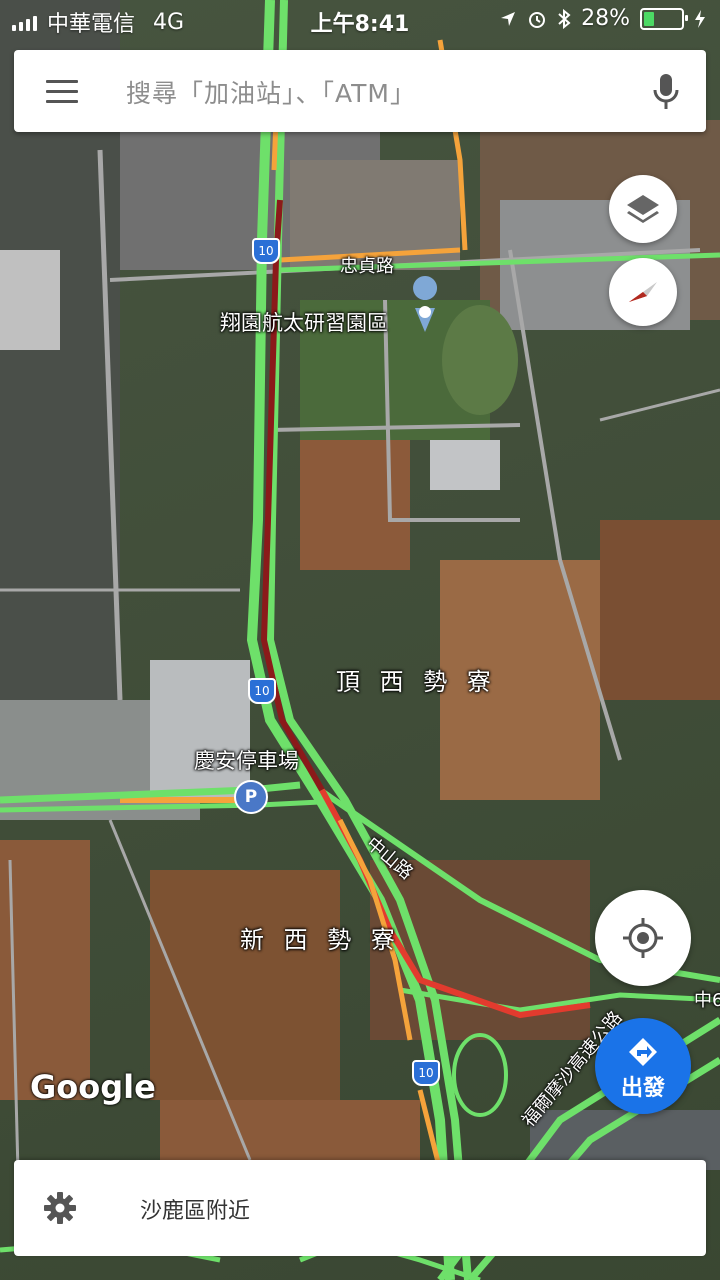 This screenshot has height=1280, width=720. What do you see at coordinates (642, 1088) in the screenshot?
I see `go-label: 出發` at bounding box center [642, 1088].